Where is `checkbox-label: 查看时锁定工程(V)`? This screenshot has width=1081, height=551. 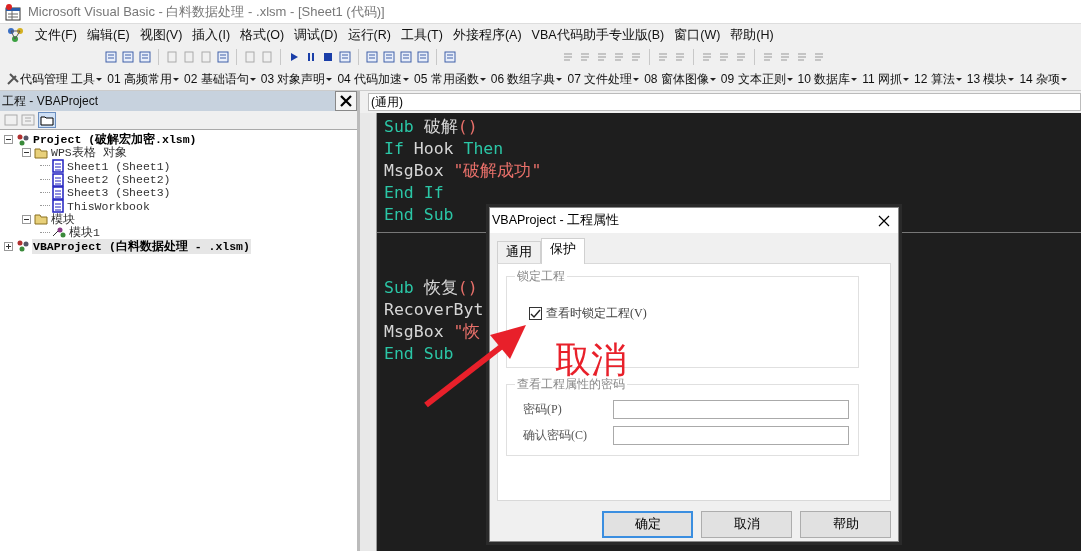
checkbox-label: 查看时锁定工程(V) is located at coordinates (596, 313).